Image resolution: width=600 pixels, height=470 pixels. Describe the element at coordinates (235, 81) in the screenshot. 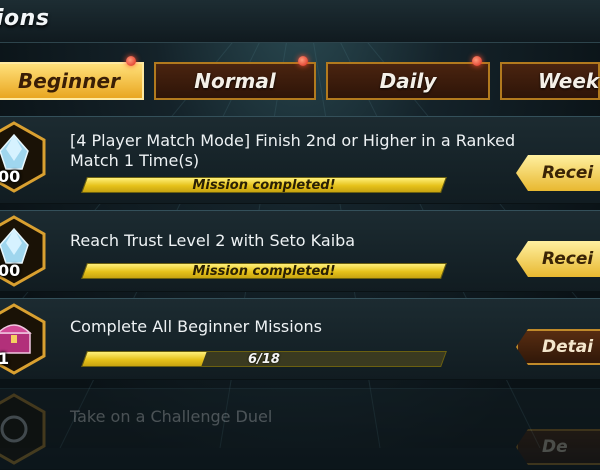

I see `tab-label: Normal` at that location.